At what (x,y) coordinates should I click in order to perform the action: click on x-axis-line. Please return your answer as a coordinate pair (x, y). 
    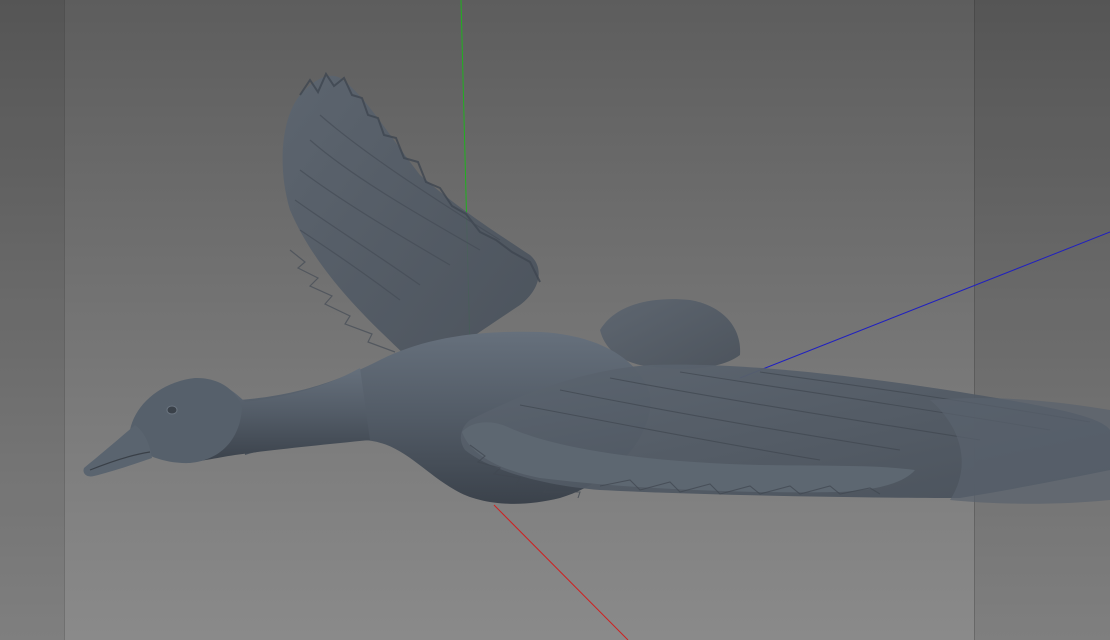
    Looking at the image, I should click on (561, 572).